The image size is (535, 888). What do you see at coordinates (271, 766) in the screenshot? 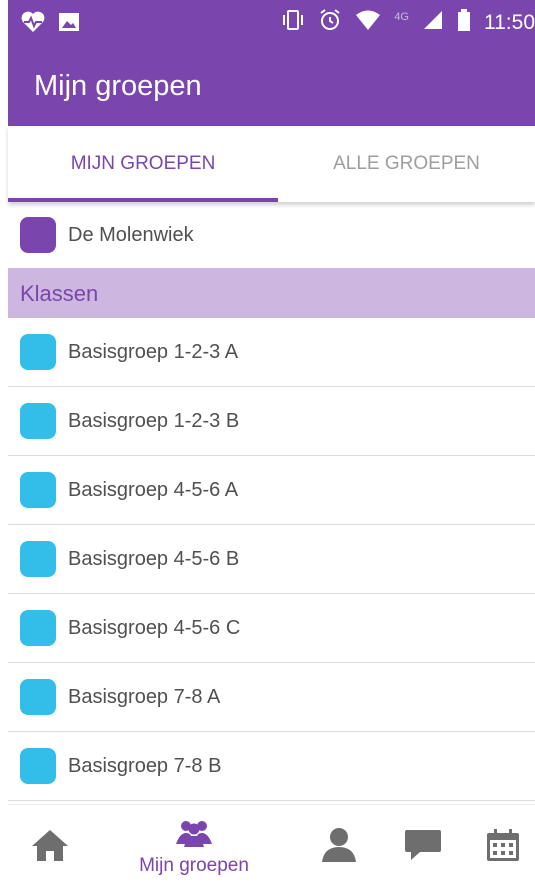
I see `group-row: Basisgroep 7-8 B` at bounding box center [271, 766].